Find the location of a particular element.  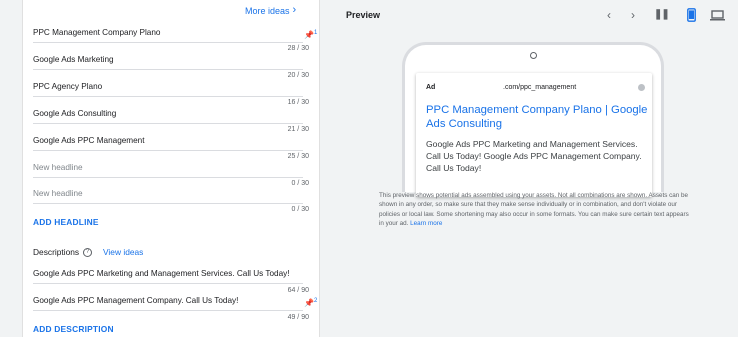

pin-position: 2 is located at coordinates (315, 301).